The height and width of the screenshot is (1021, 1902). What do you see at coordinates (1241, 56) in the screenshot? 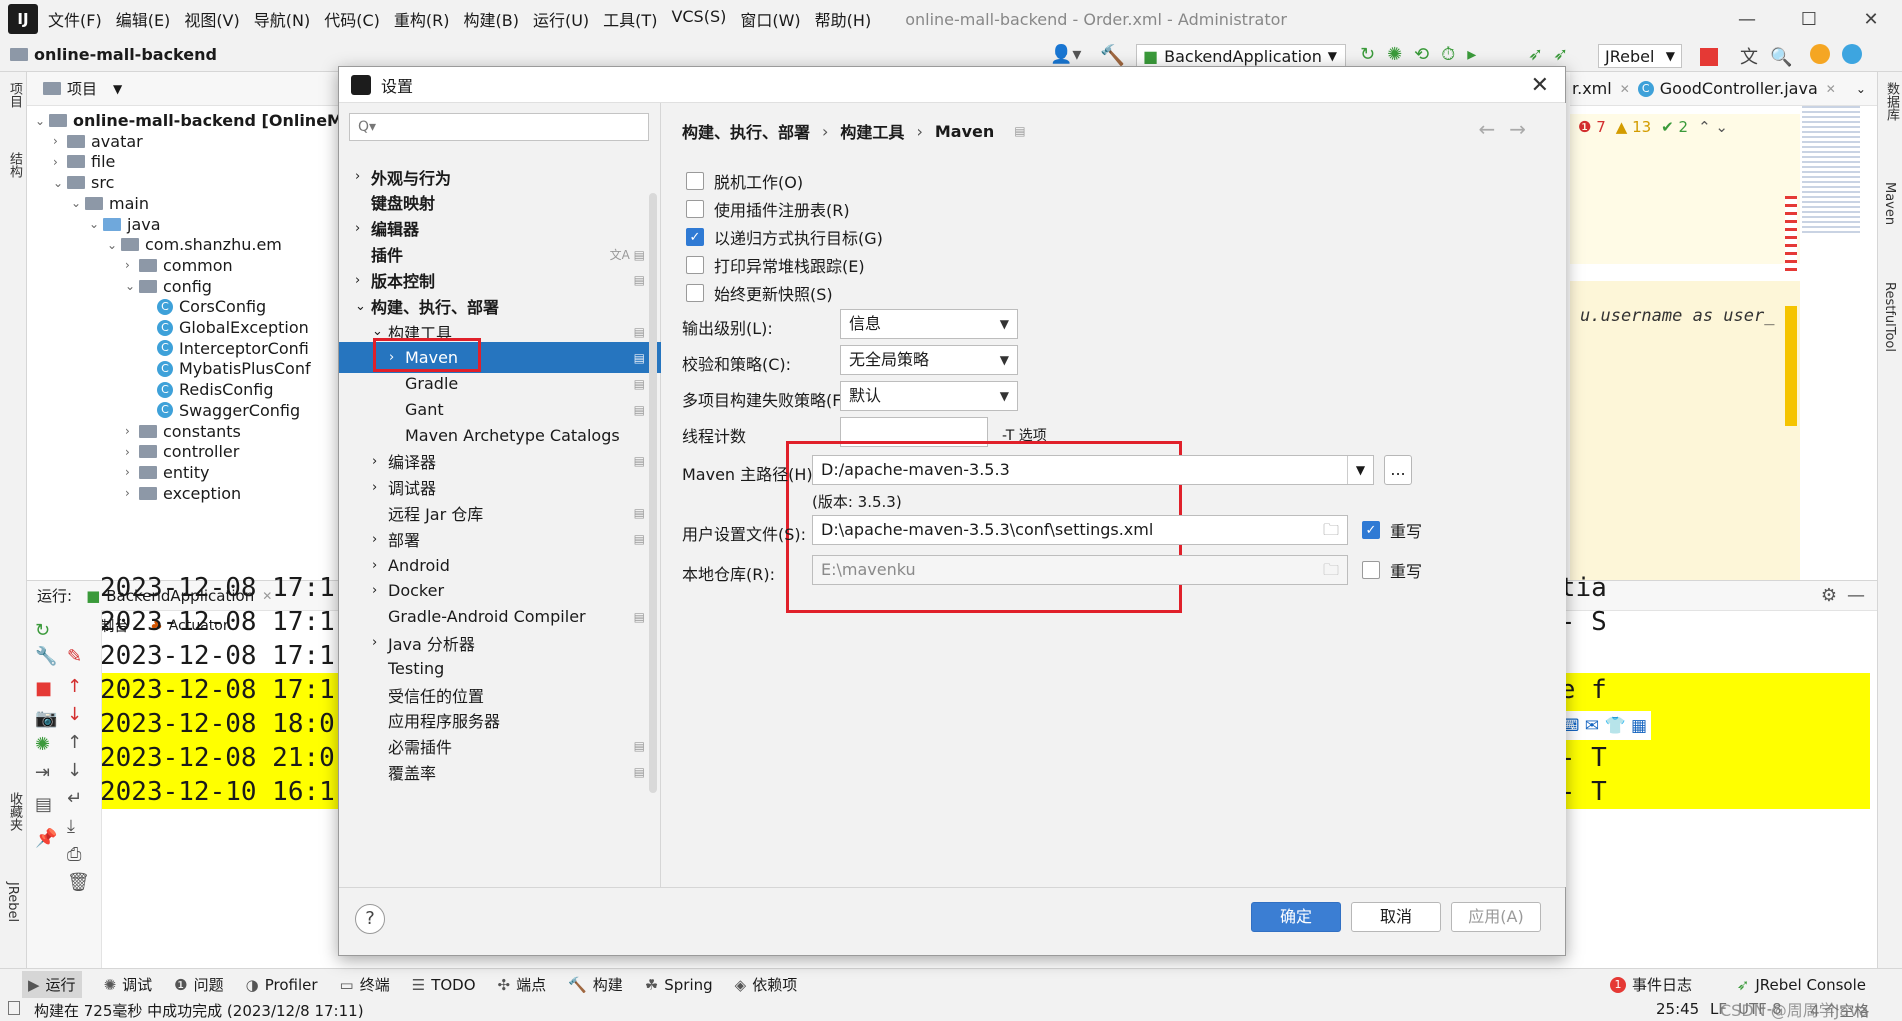
I see `run-config-select: ■ BackendApplication ▼` at bounding box center [1241, 56].